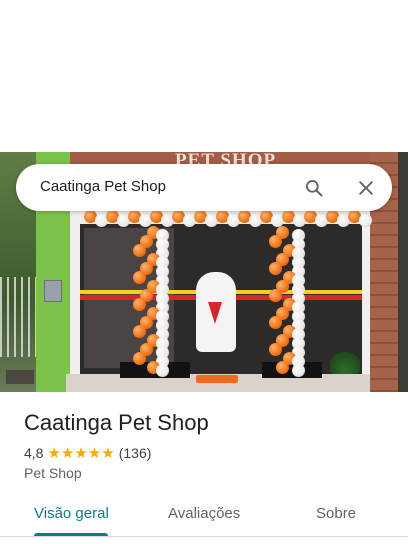 This screenshot has width=408, height=544. Describe the element at coordinates (103, 186) in the screenshot. I see `search-input: Caatinga Pet Shop` at that location.